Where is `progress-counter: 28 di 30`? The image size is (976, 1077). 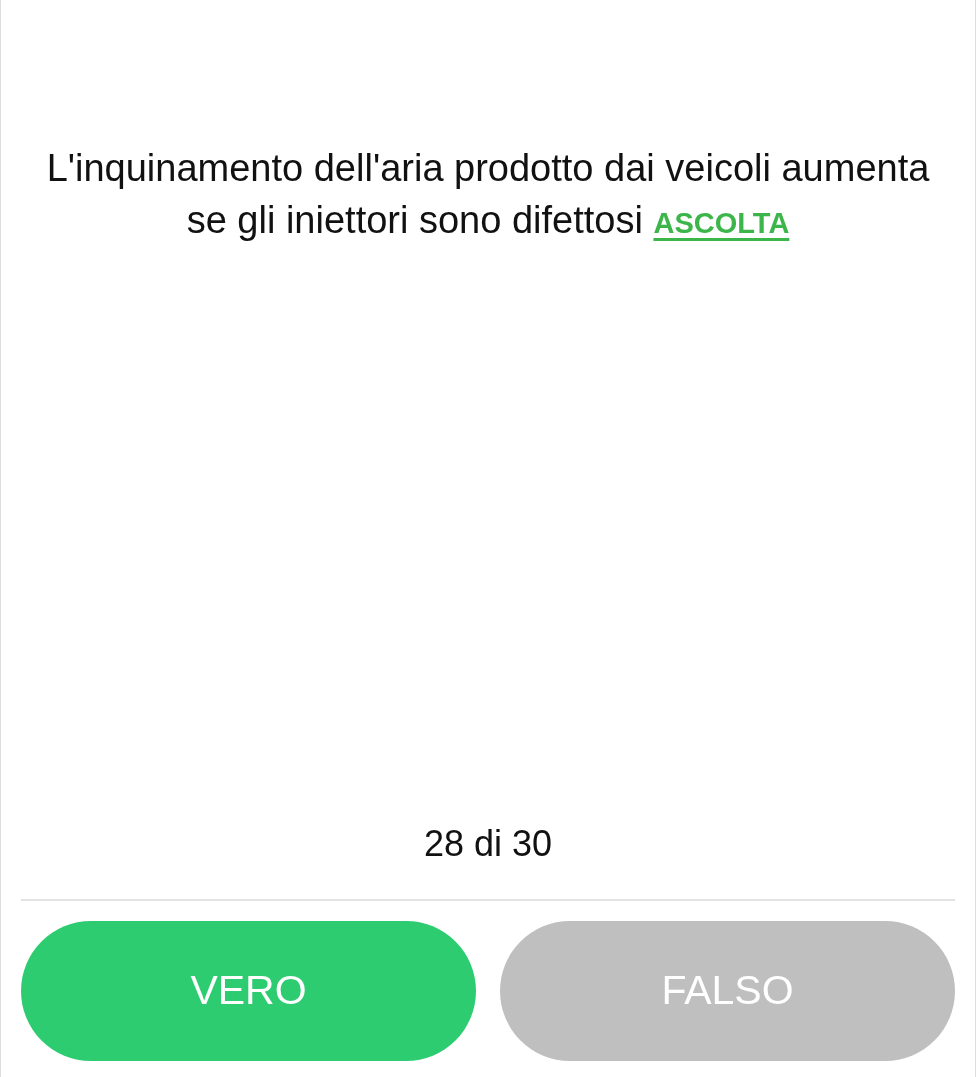
progress-counter: 28 di 30 is located at coordinates (488, 843).